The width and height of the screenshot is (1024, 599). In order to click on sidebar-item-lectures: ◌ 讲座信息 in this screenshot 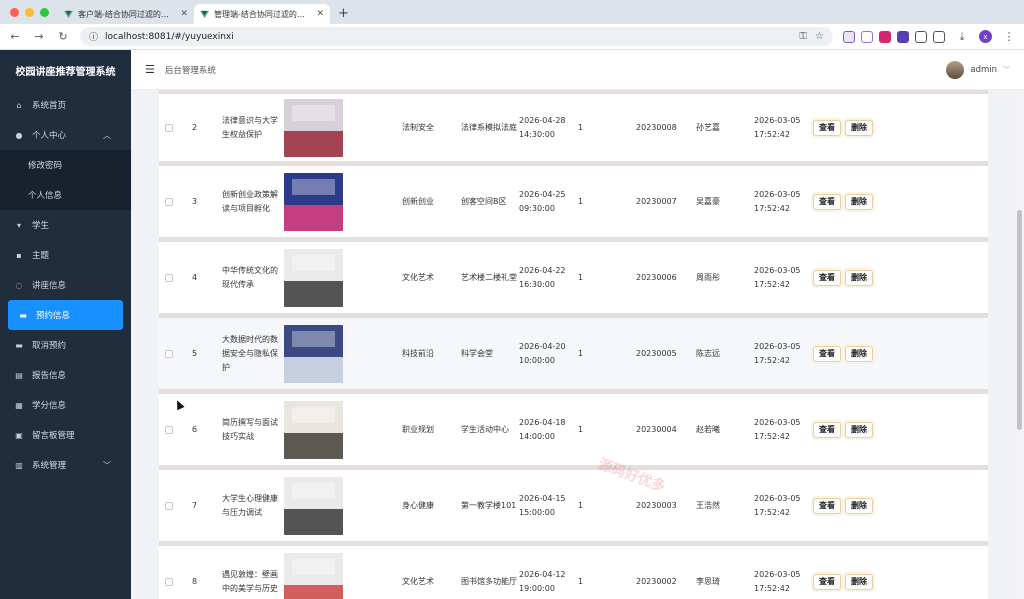, I will do `click(65, 285)`.